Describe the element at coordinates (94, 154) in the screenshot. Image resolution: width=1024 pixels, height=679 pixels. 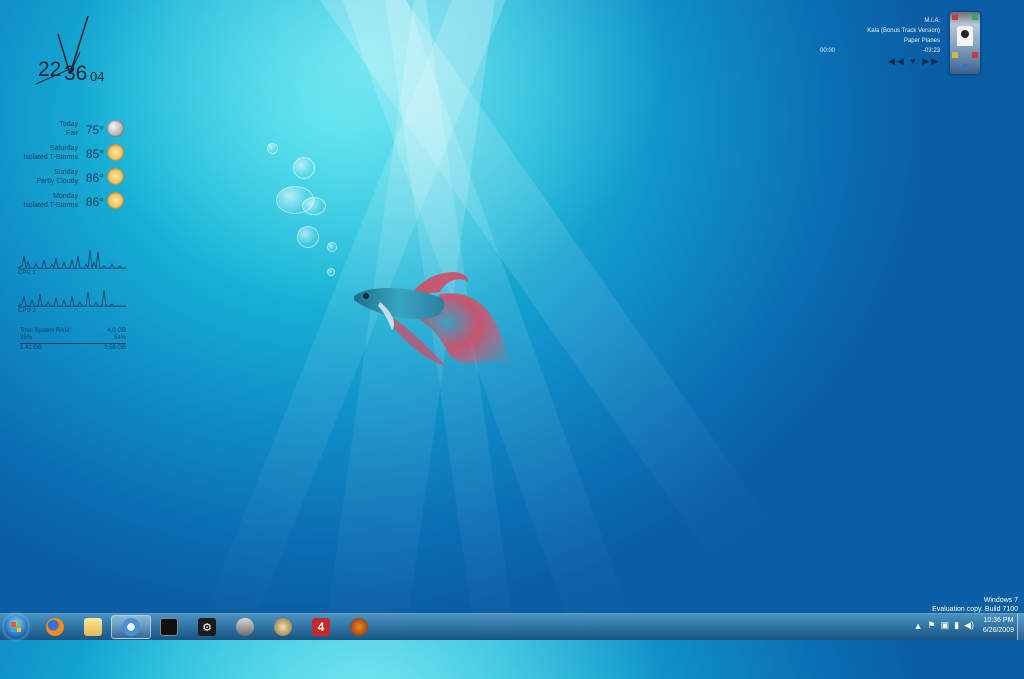
I see `weather-temp: 85°` at that location.